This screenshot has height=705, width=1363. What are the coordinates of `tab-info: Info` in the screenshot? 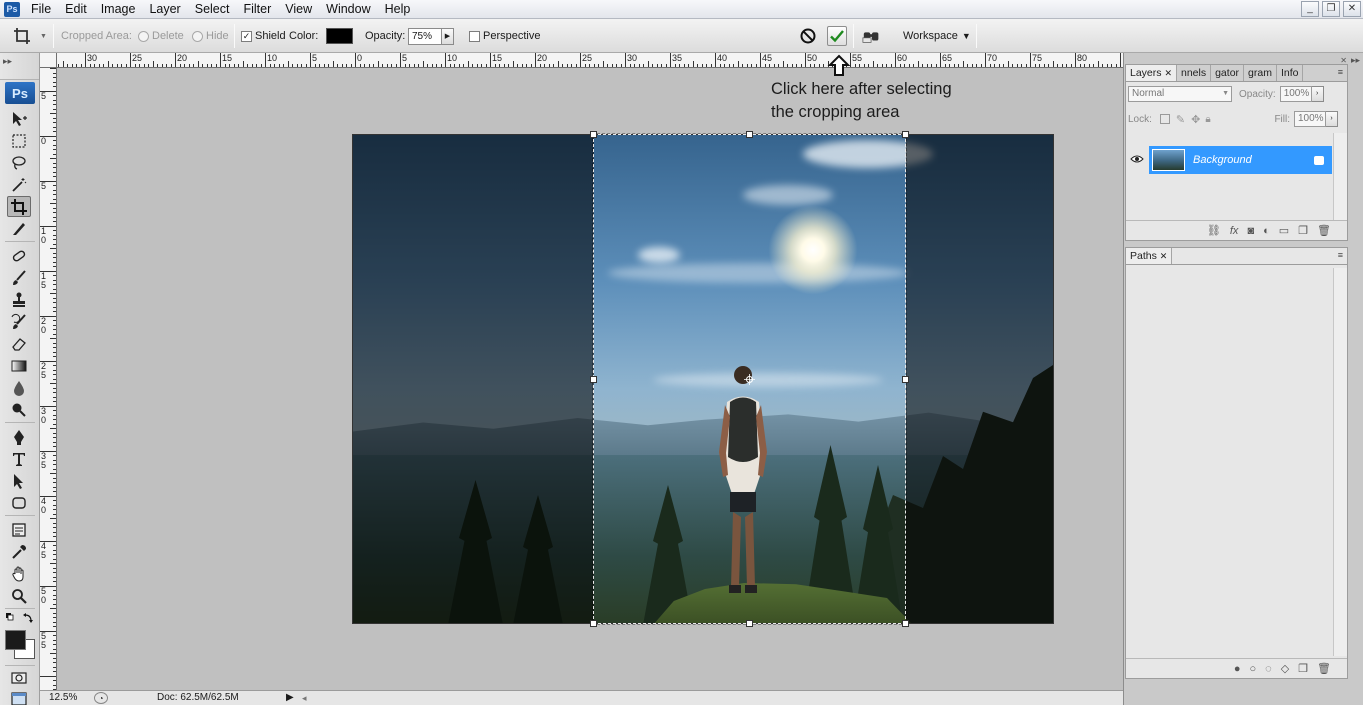 It's located at (1290, 73).